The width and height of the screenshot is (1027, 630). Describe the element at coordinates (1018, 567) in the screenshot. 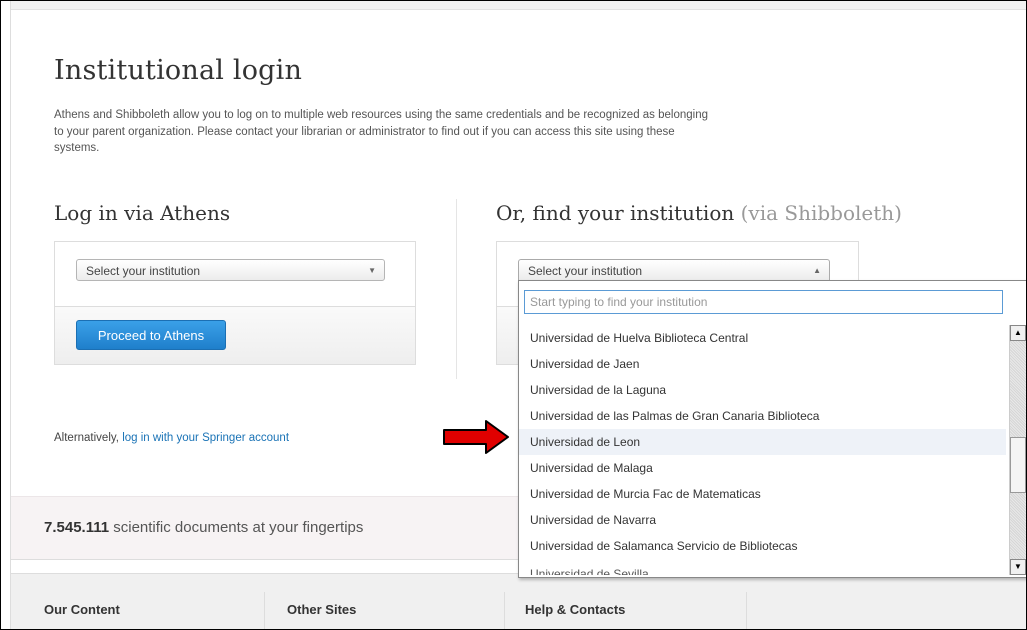

I see `scroll-down-icon: ▼` at that location.